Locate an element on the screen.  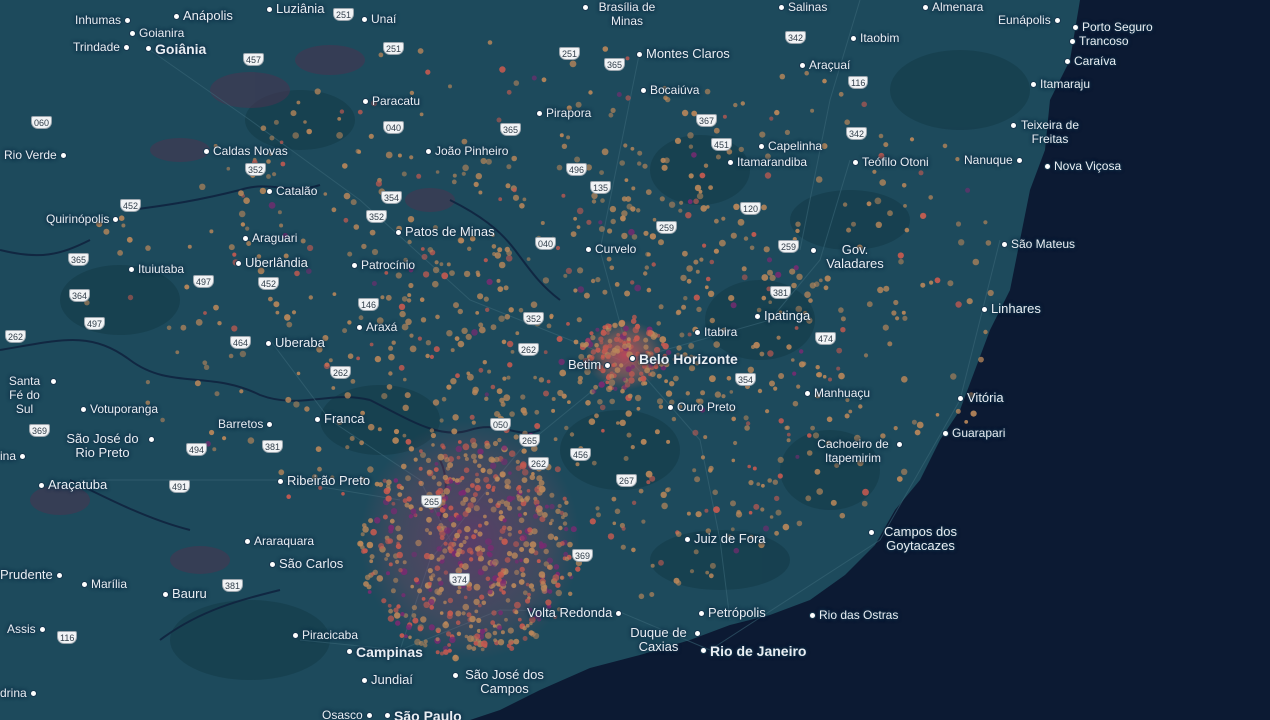
city-label-petr-polis: Petrópolis is located at coordinates (732, 613).